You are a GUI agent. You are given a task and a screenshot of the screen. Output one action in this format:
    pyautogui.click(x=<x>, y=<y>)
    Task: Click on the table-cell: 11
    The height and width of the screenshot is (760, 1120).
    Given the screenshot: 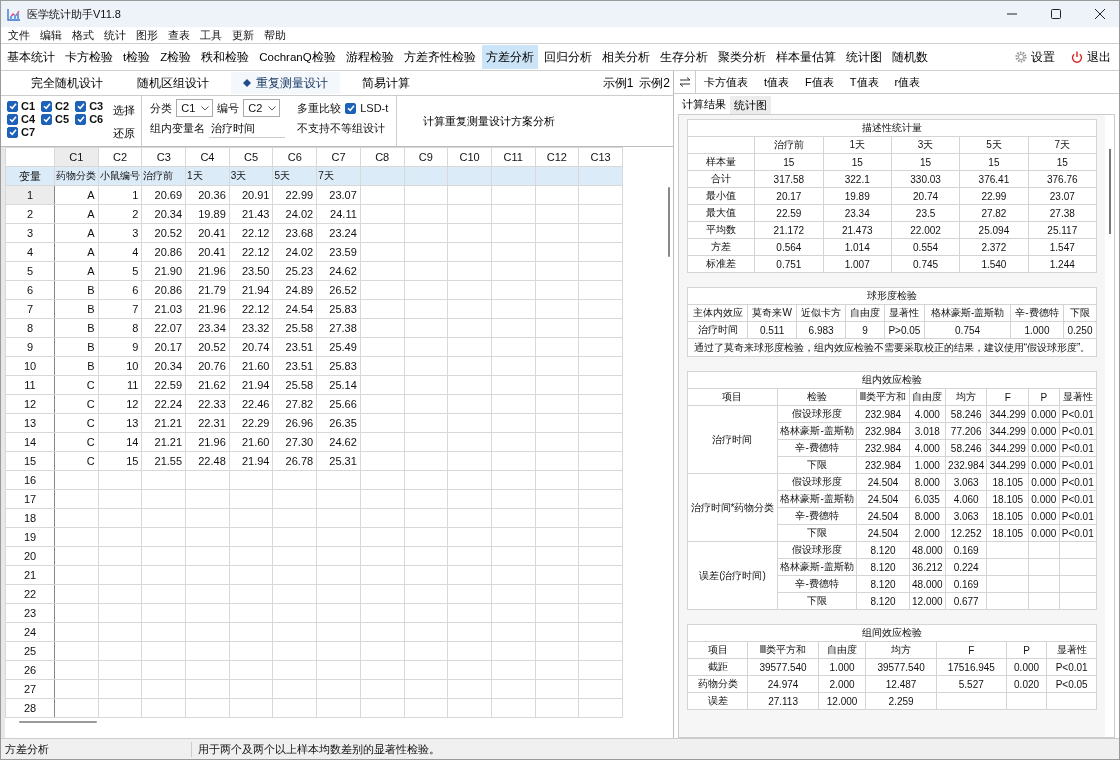 What is the action you would take?
    pyautogui.click(x=120, y=385)
    